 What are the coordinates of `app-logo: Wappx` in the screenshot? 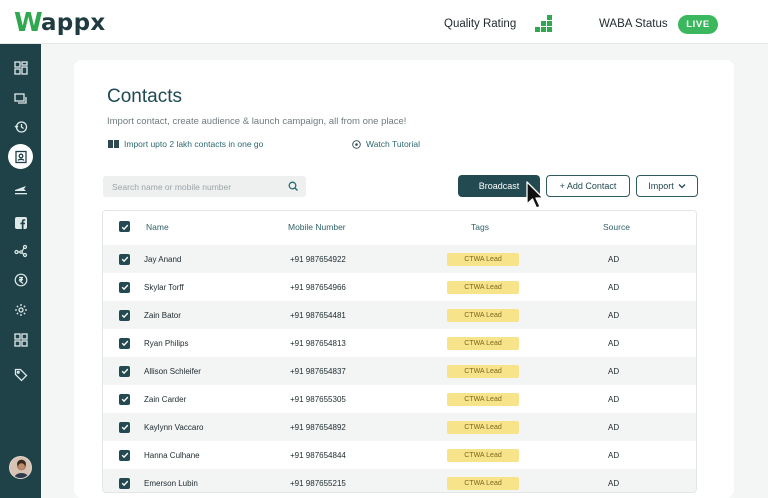 It's located at (59, 23).